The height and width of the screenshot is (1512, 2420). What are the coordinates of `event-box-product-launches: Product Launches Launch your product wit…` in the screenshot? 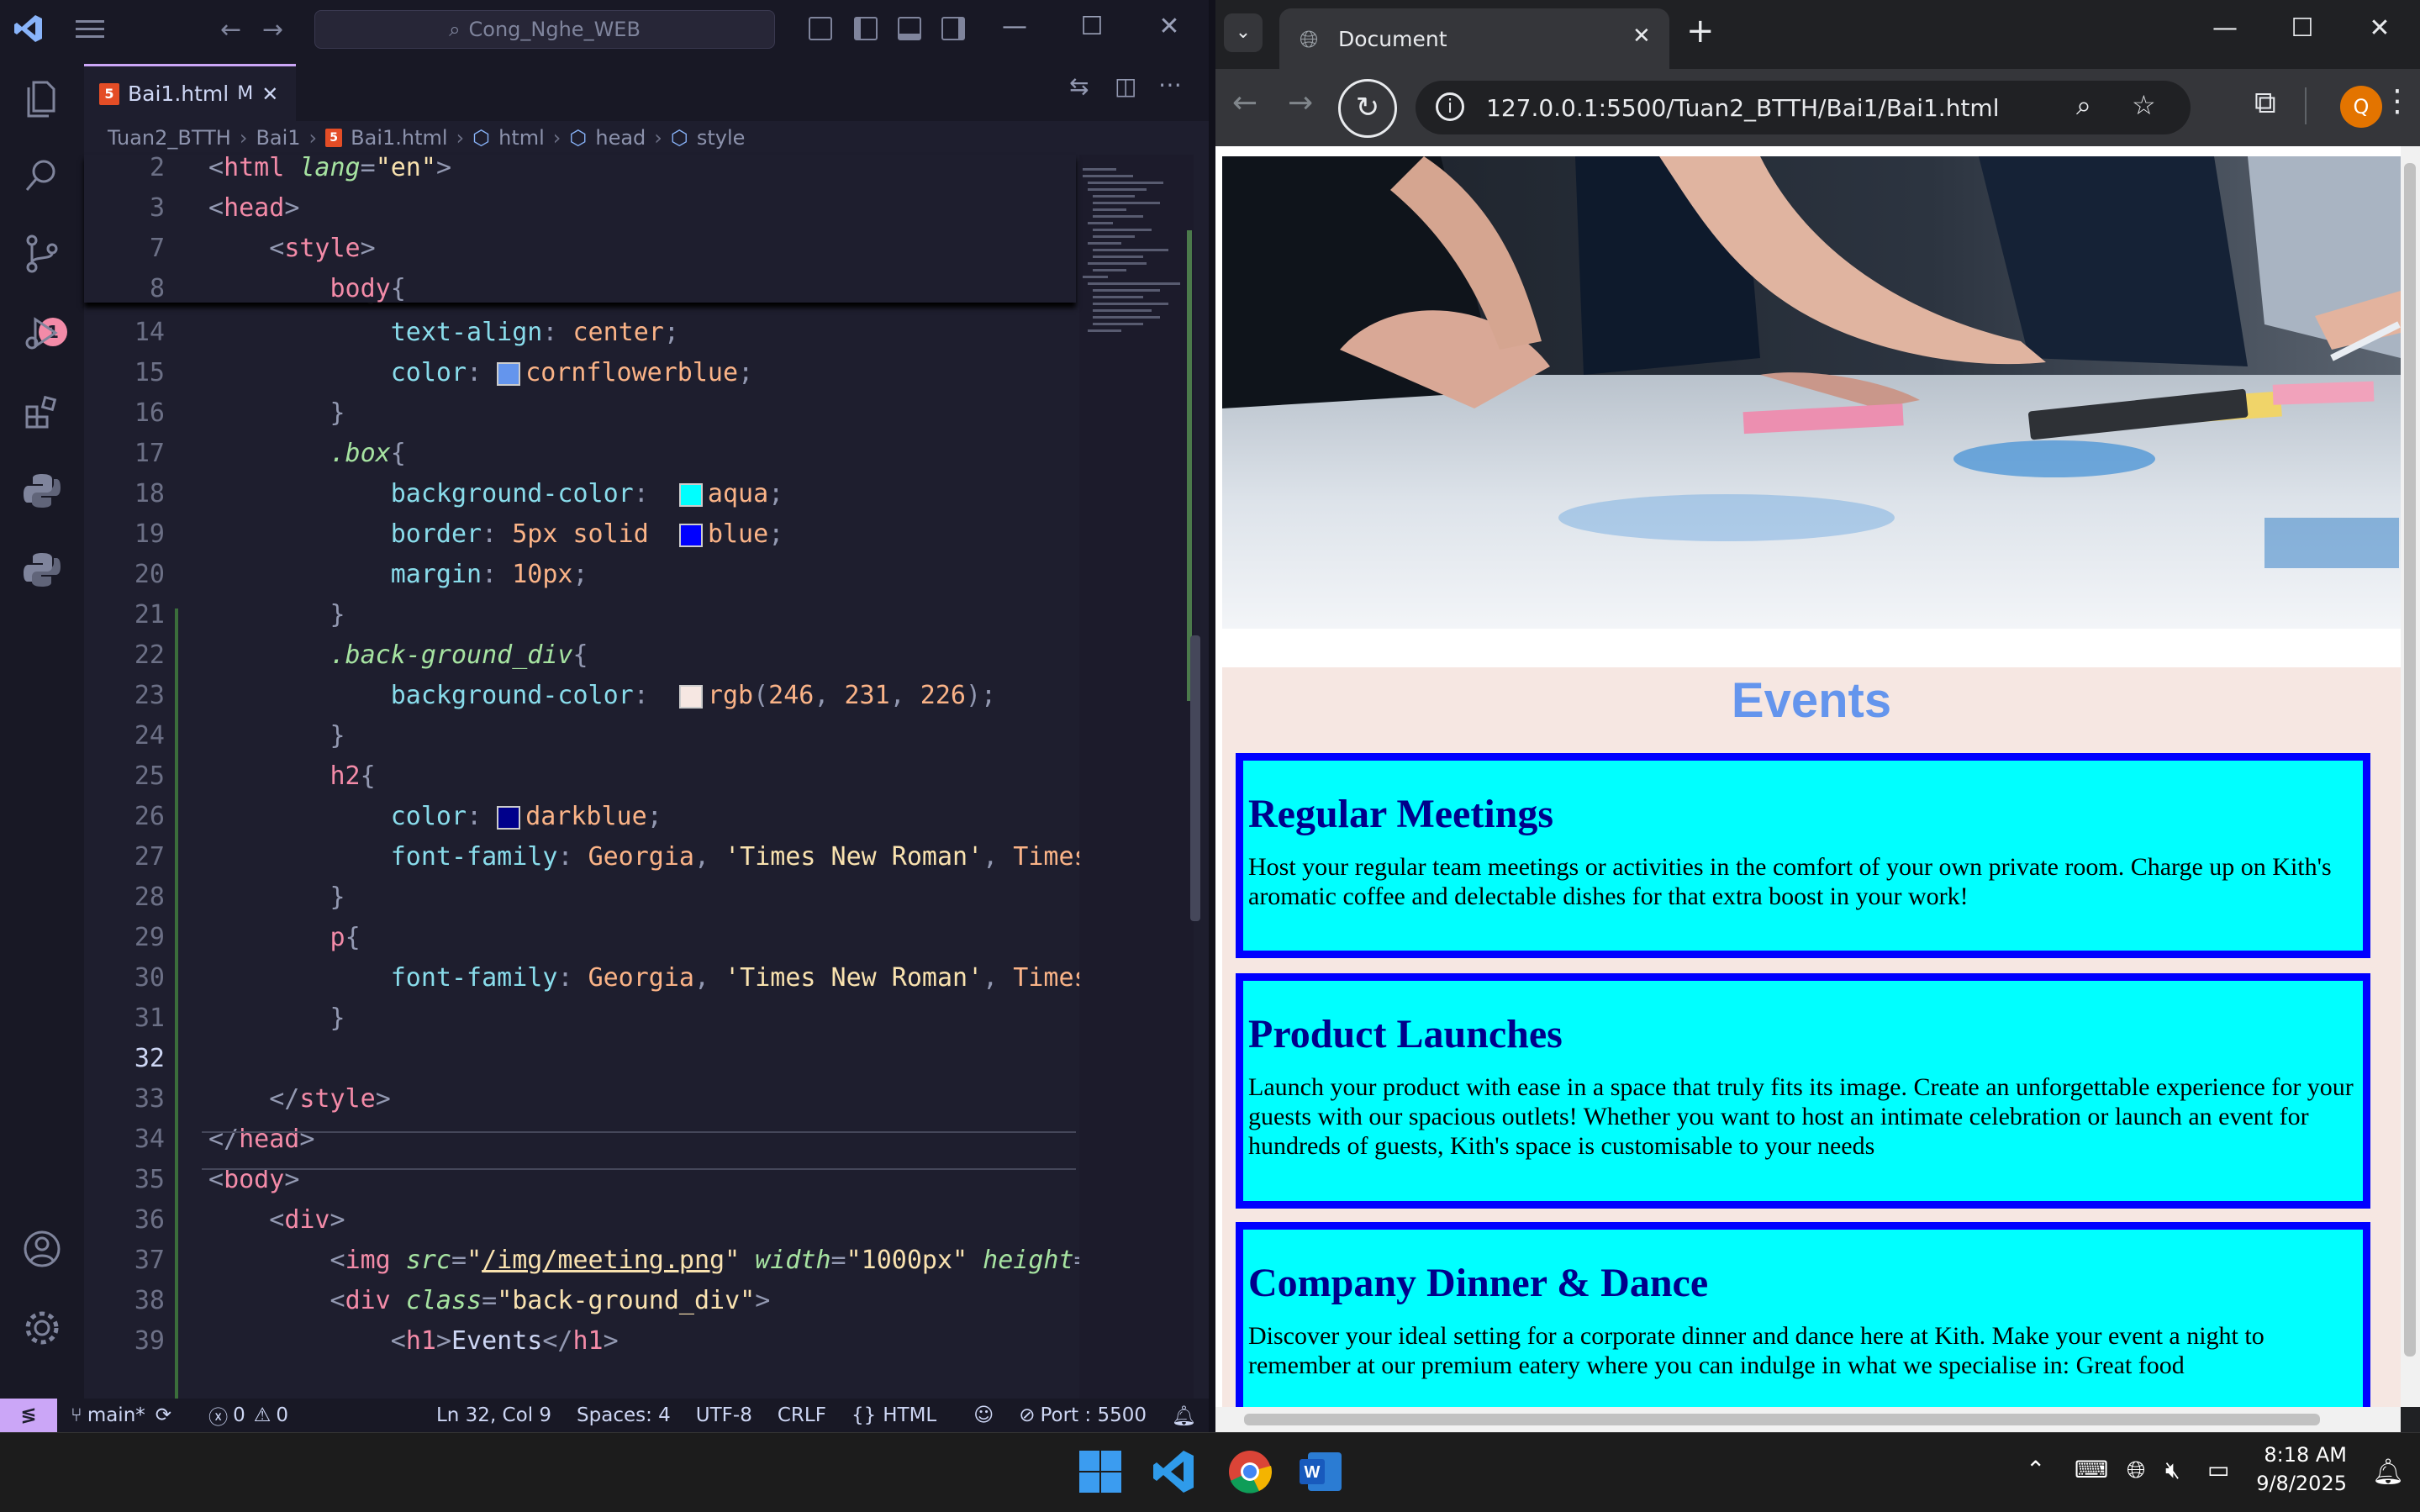 It's located at (1803, 1091).